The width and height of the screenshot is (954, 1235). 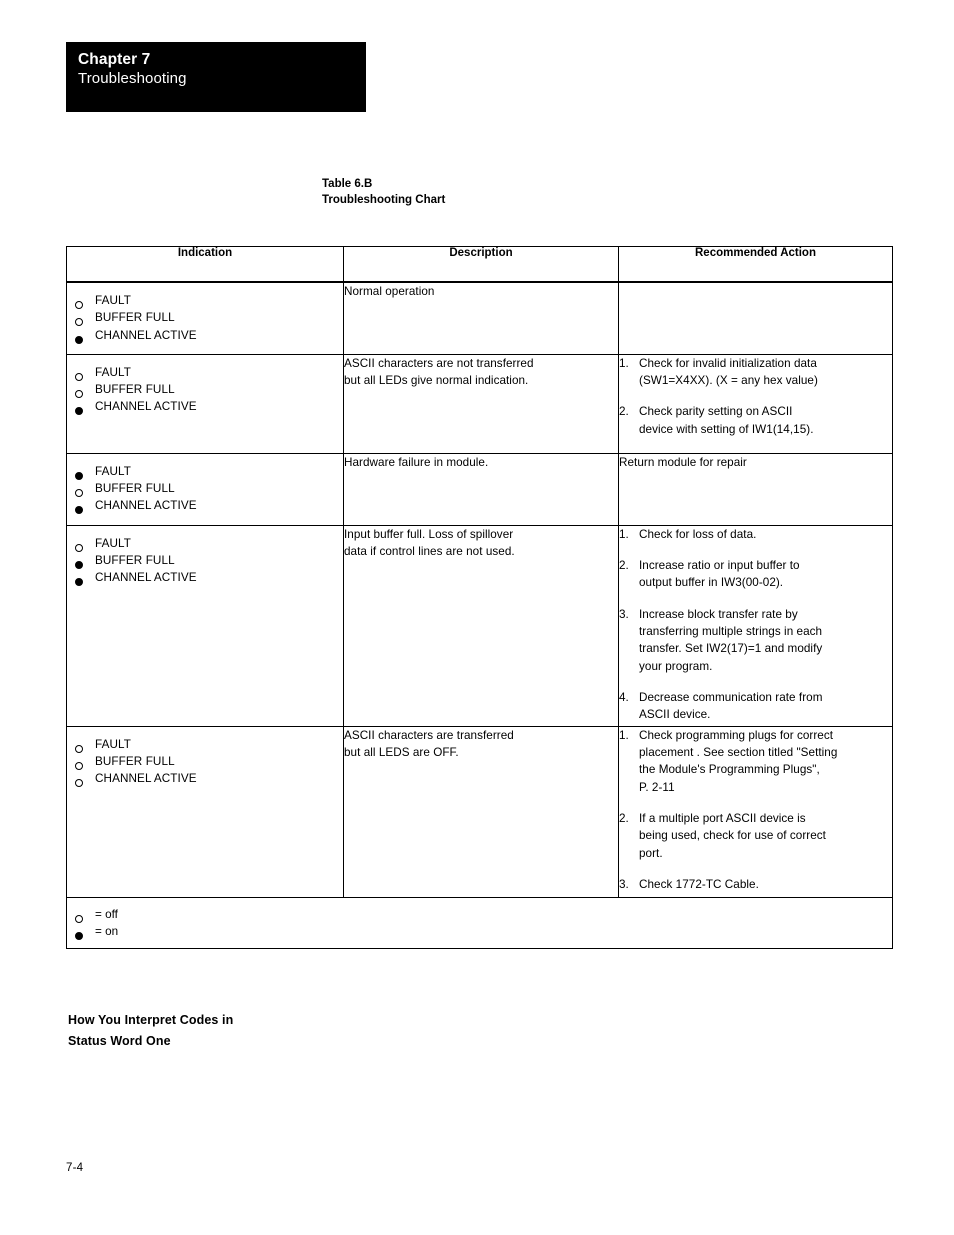 I want to click on action-line: (SW1=X4XX). (X = any hex value), so click(x=728, y=381).